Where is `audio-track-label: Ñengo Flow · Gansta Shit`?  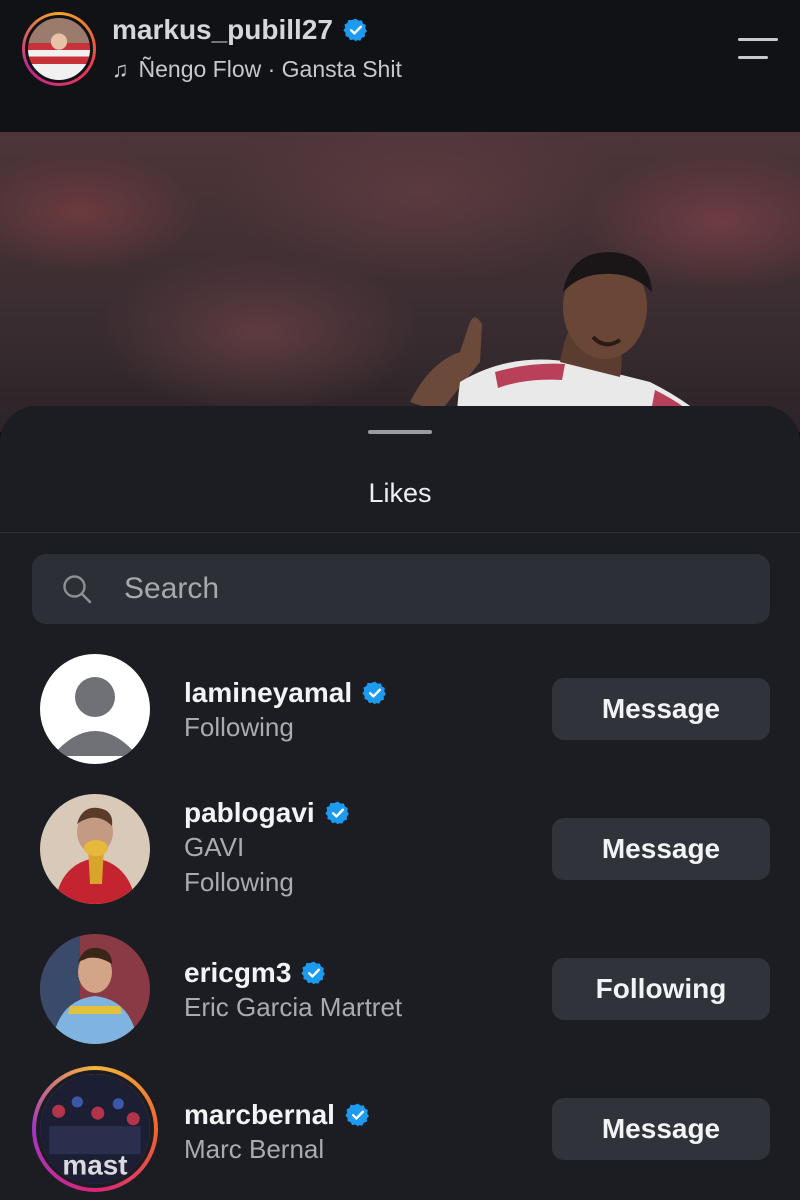
audio-track-label: Ñengo Flow · Gansta Shit is located at coordinates (270, 69).